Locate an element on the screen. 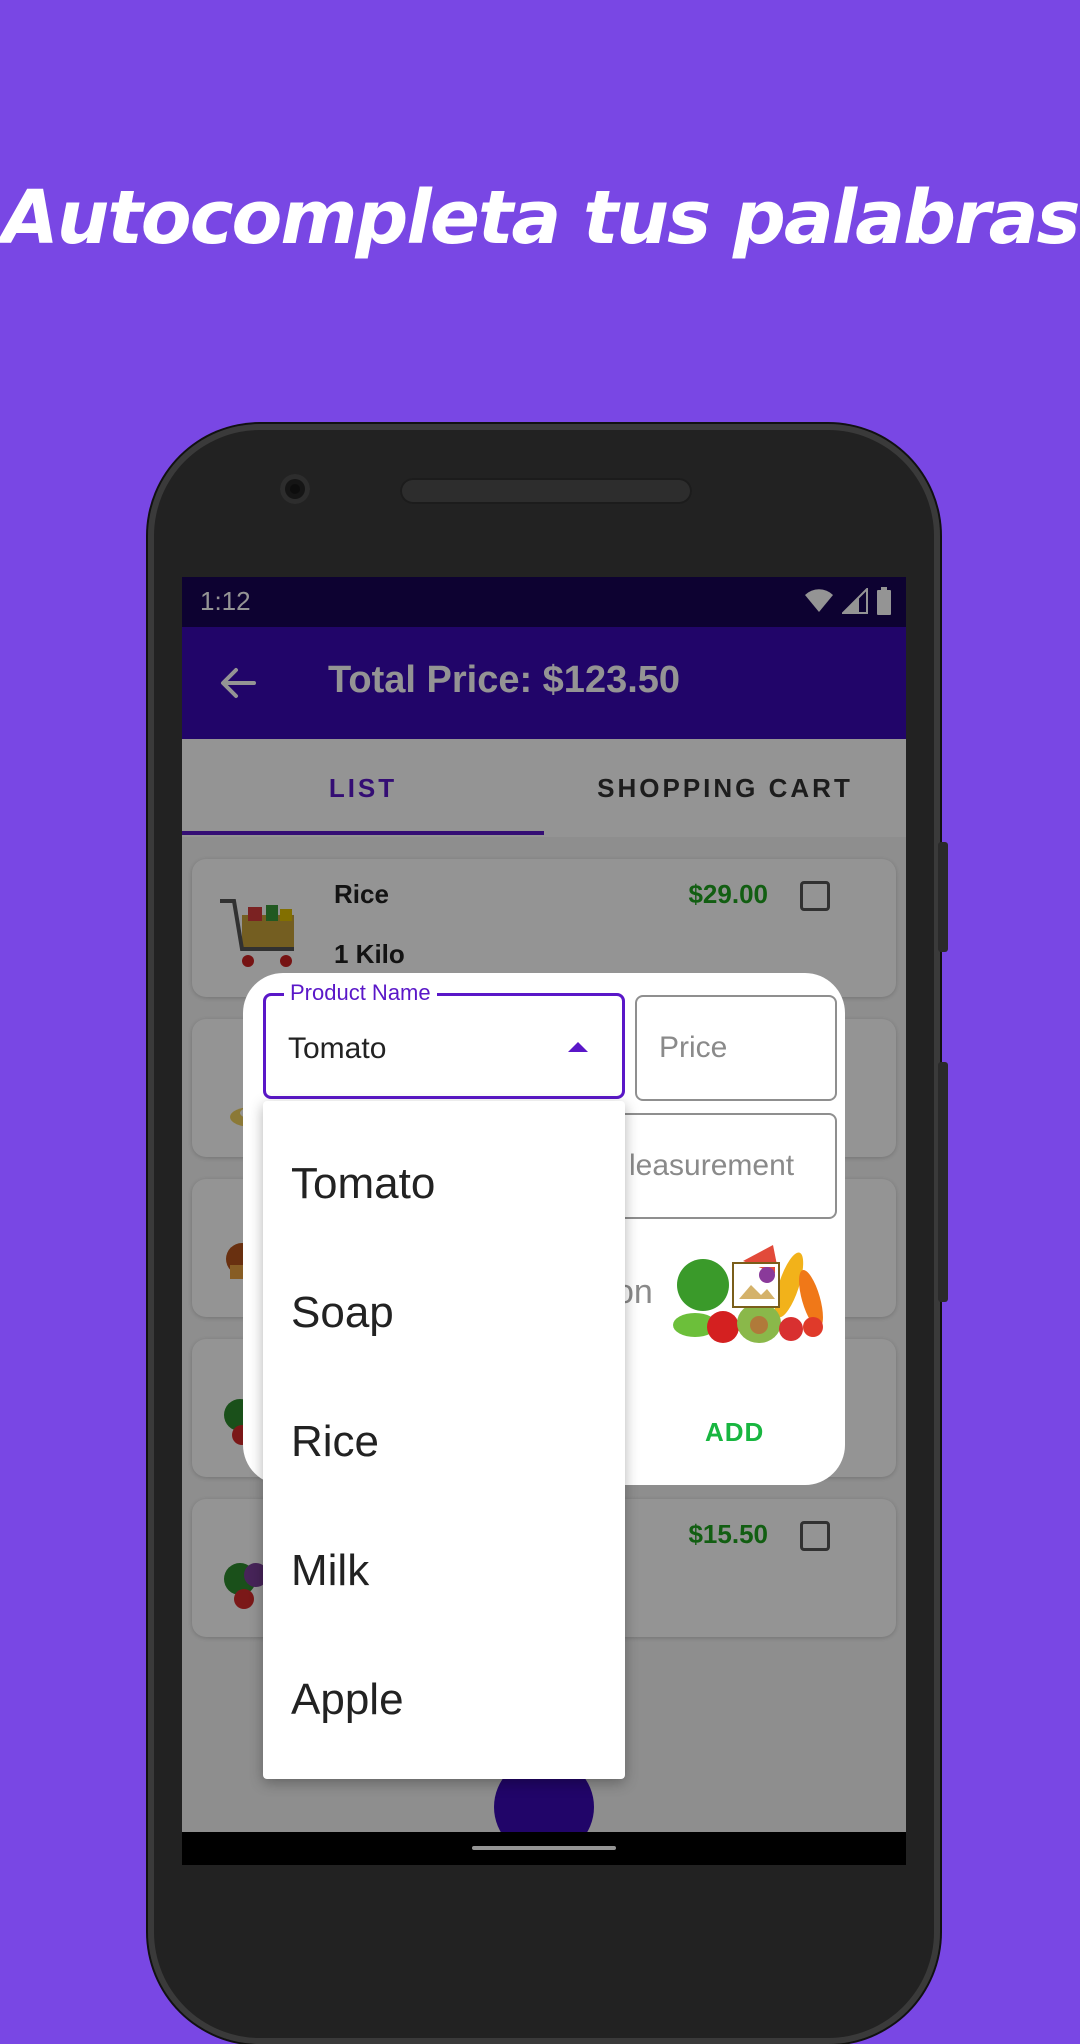 Image resolution: width=1080 pixels, height=2044 pixels. autocomplete-dropdown: Tomato Soap Rice Milk Apple is located at coordinates (444, 1440).